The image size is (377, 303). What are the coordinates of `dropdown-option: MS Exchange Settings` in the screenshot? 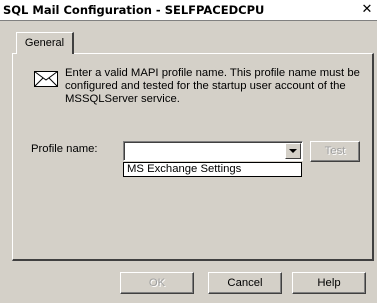 It's located at (184, 169).